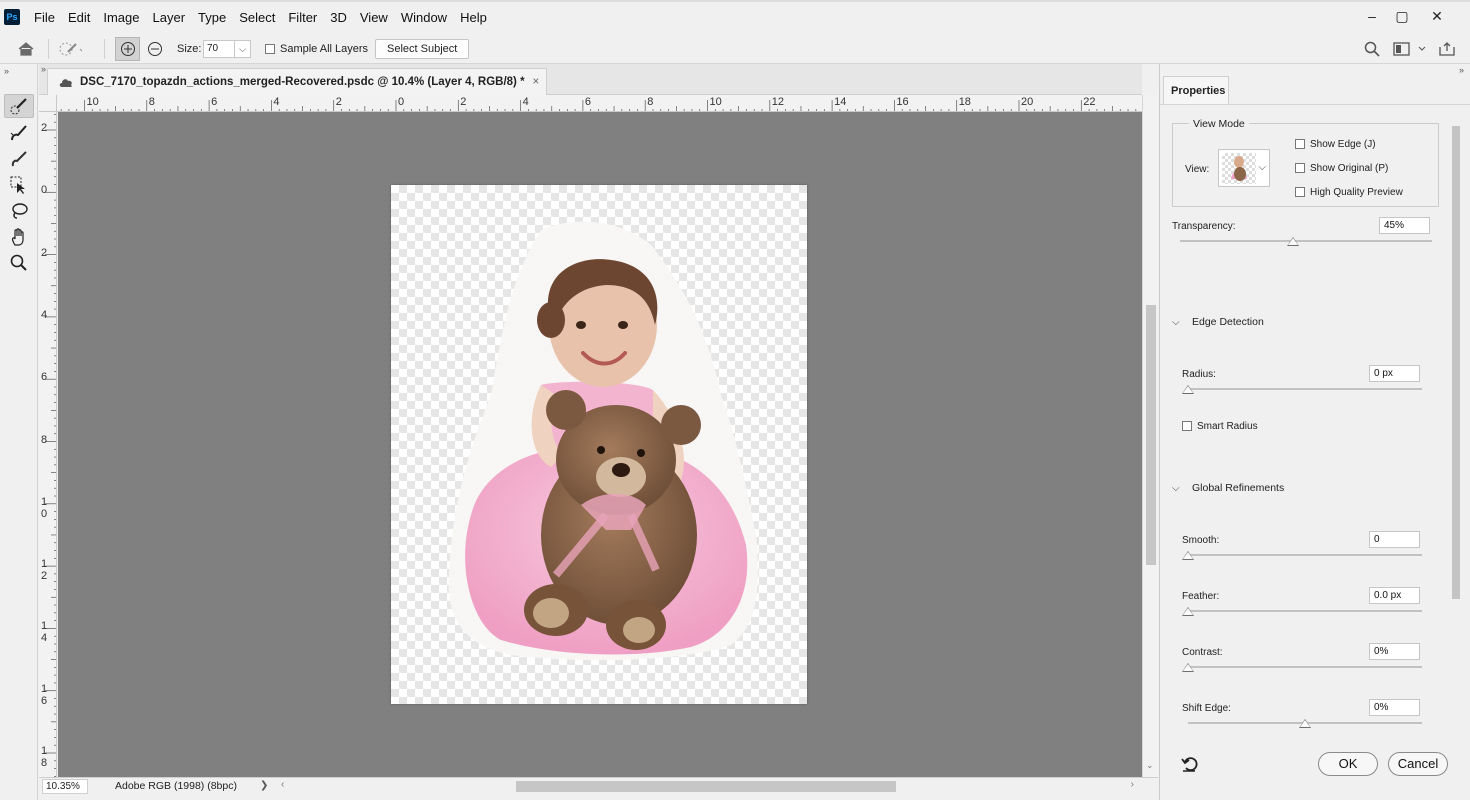 This screenshot has width=1470, height=800. Describe the element at coordinates (44, 190) in the screenshot. I see `ruler-label: 0` at that location.